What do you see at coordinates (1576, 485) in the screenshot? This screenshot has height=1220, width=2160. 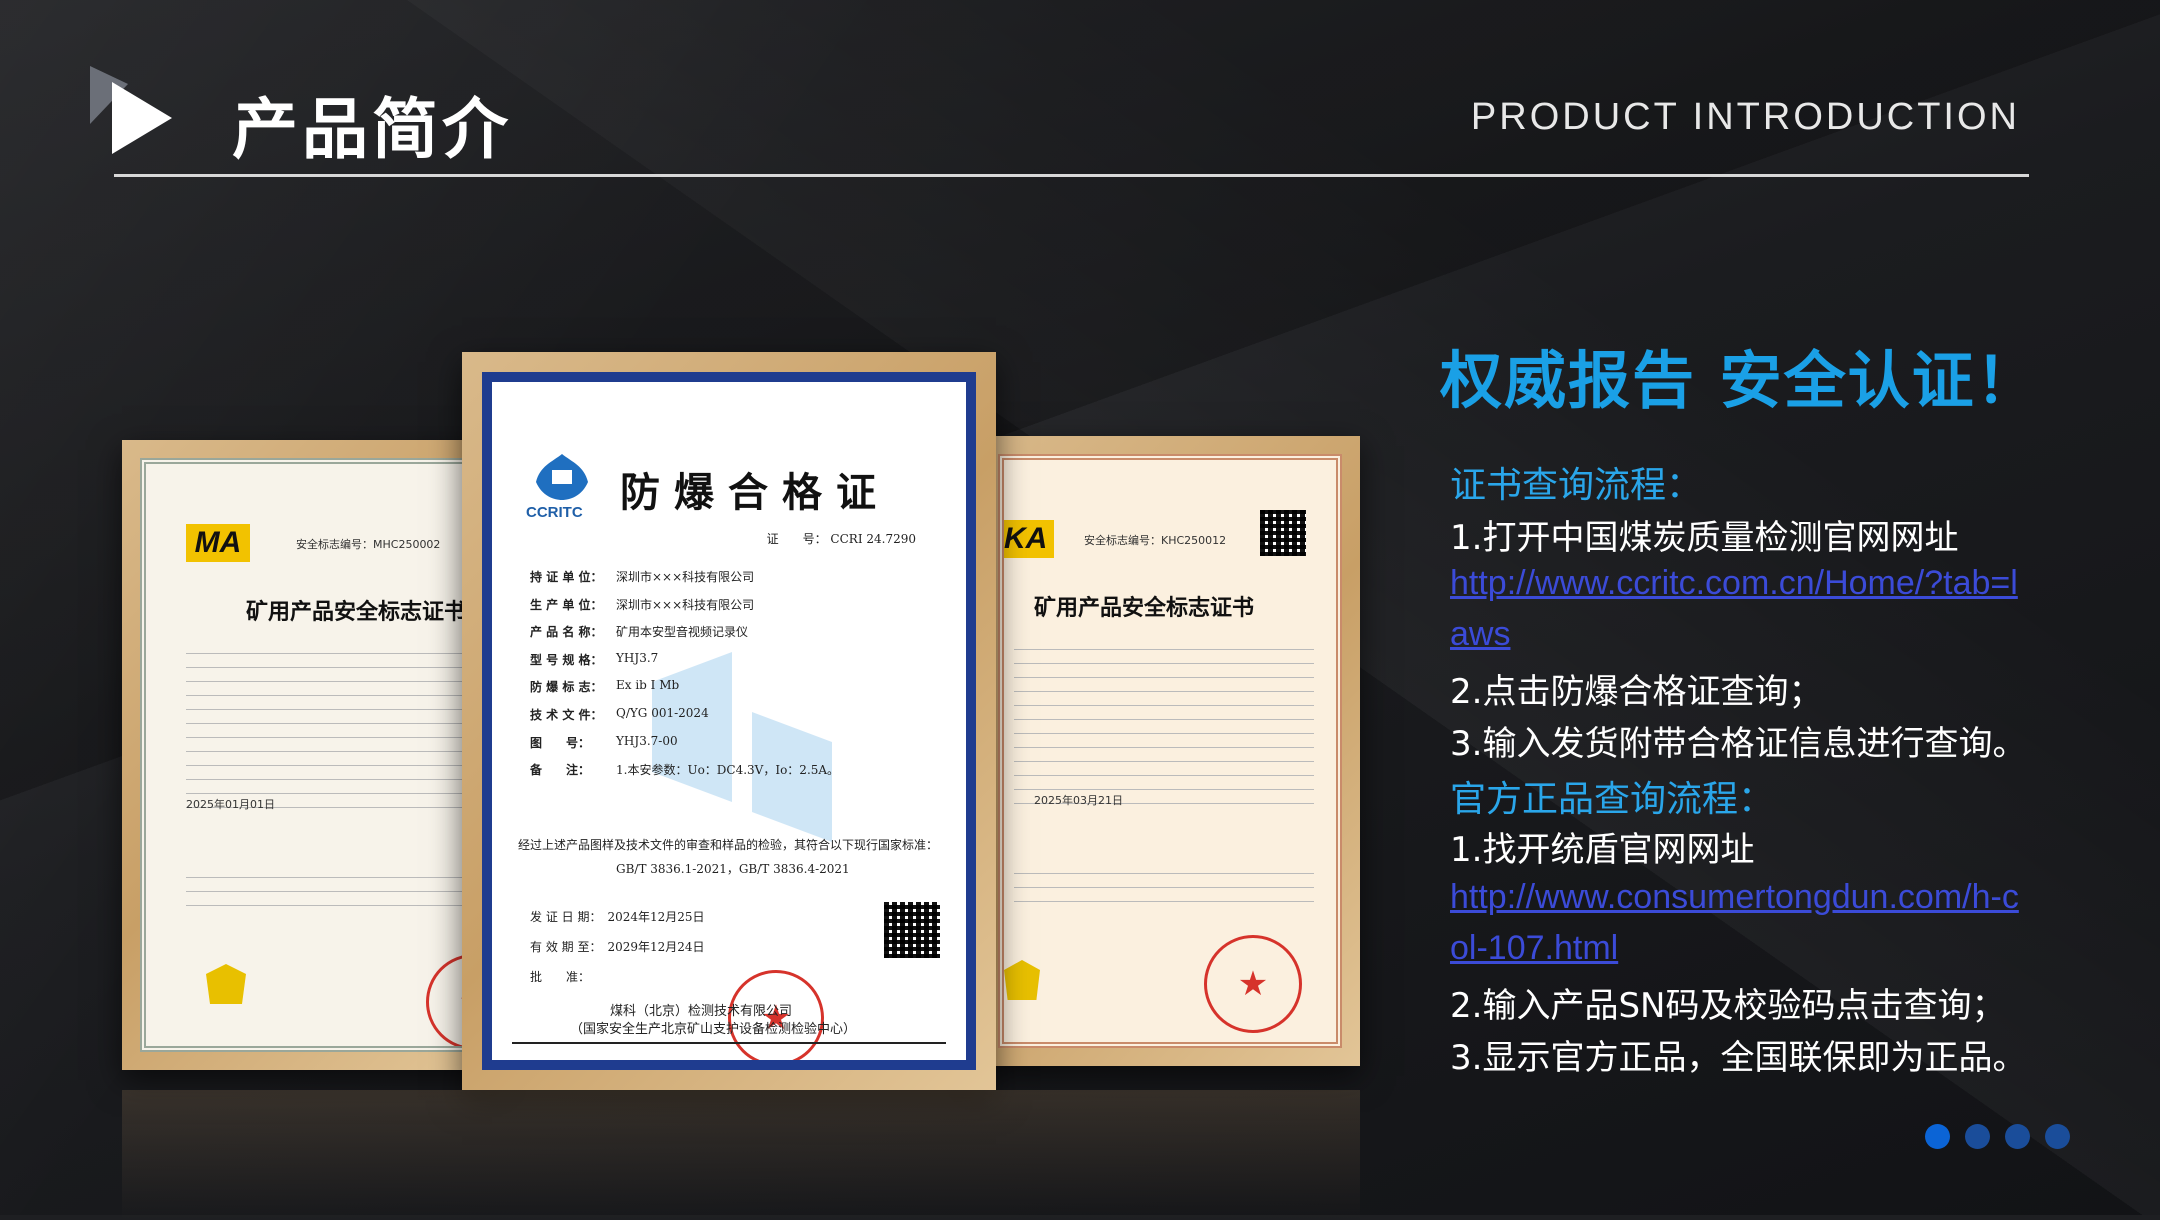 I see `section-cert-query: 证书查询流程：` at bounding box center [1576, 485].